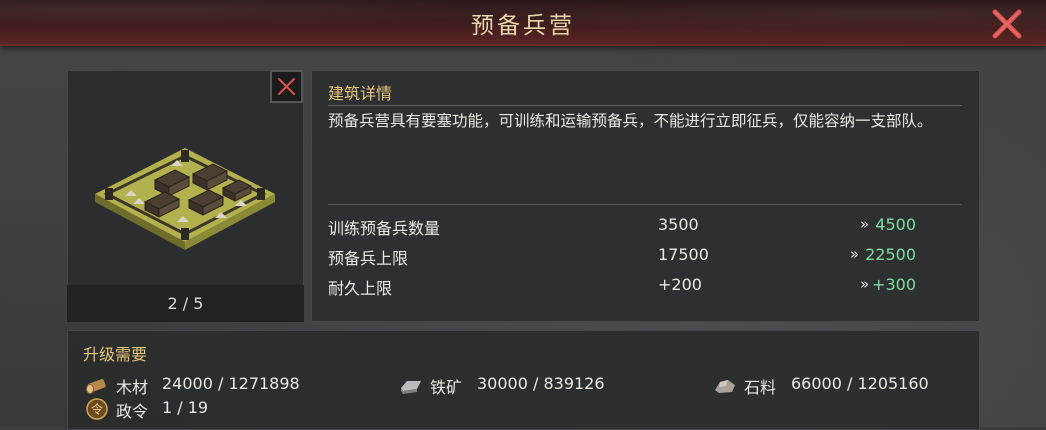 The height and width of the screenshot is (430, 1046). What do you see at coordinates (115, 354) in the screenshot?
I see `requirements-title: 升级需要` at bounding box center [115, 354].